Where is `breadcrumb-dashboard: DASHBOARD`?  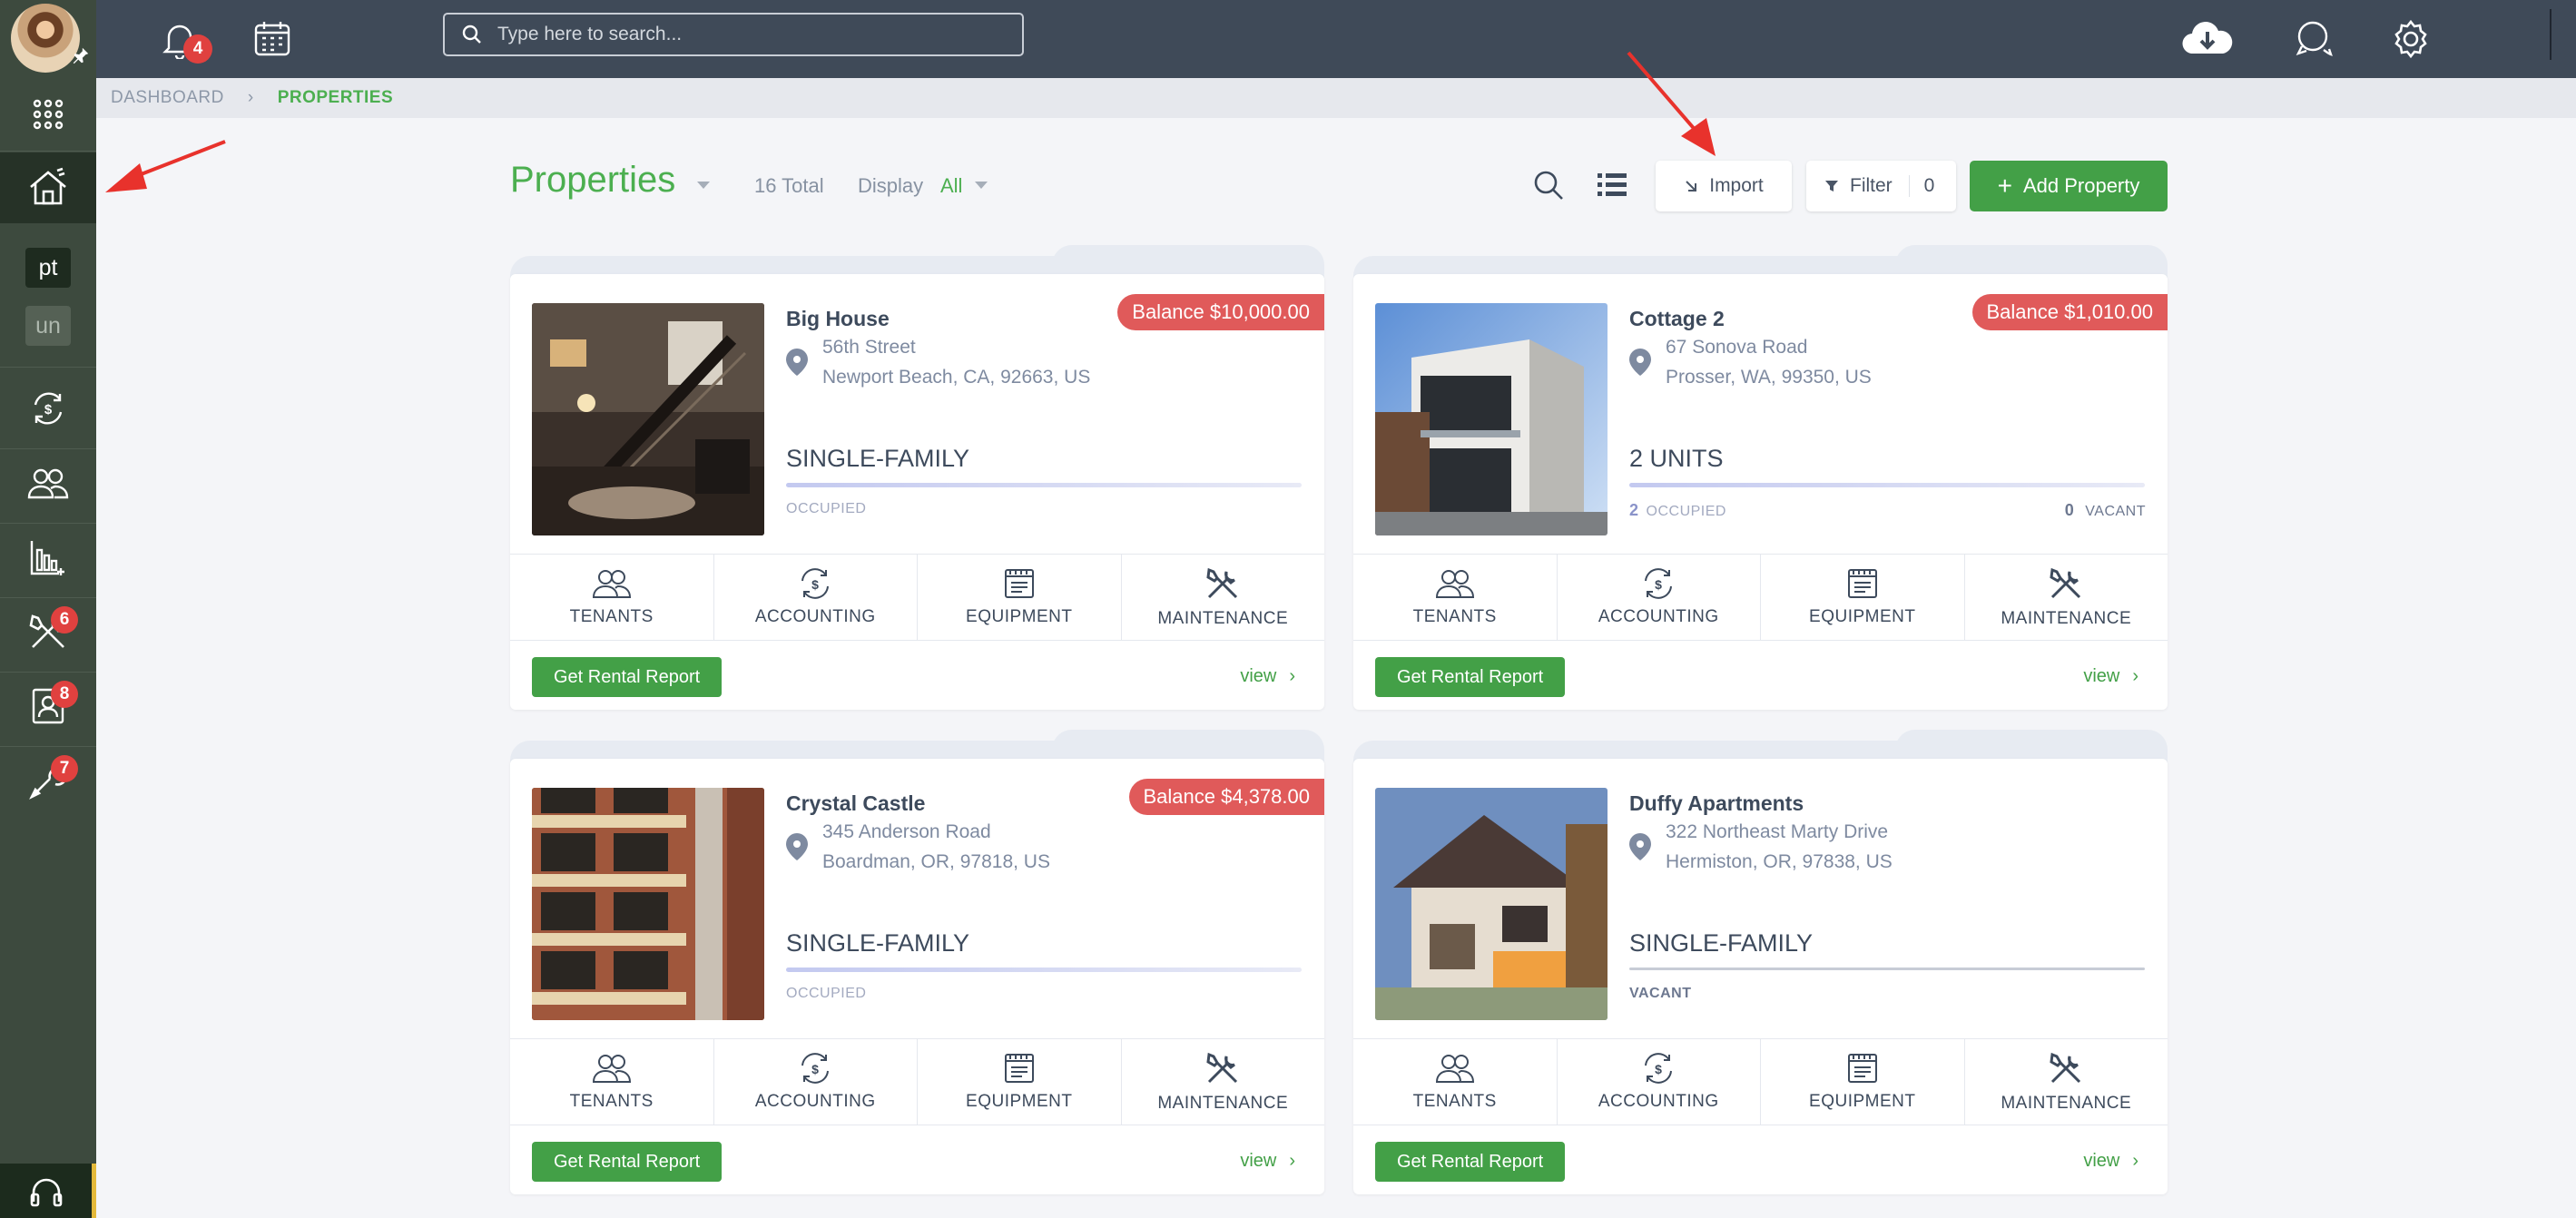 breadcrumb-dashboard: DASHBOARD is located at coordinates (167, 98).